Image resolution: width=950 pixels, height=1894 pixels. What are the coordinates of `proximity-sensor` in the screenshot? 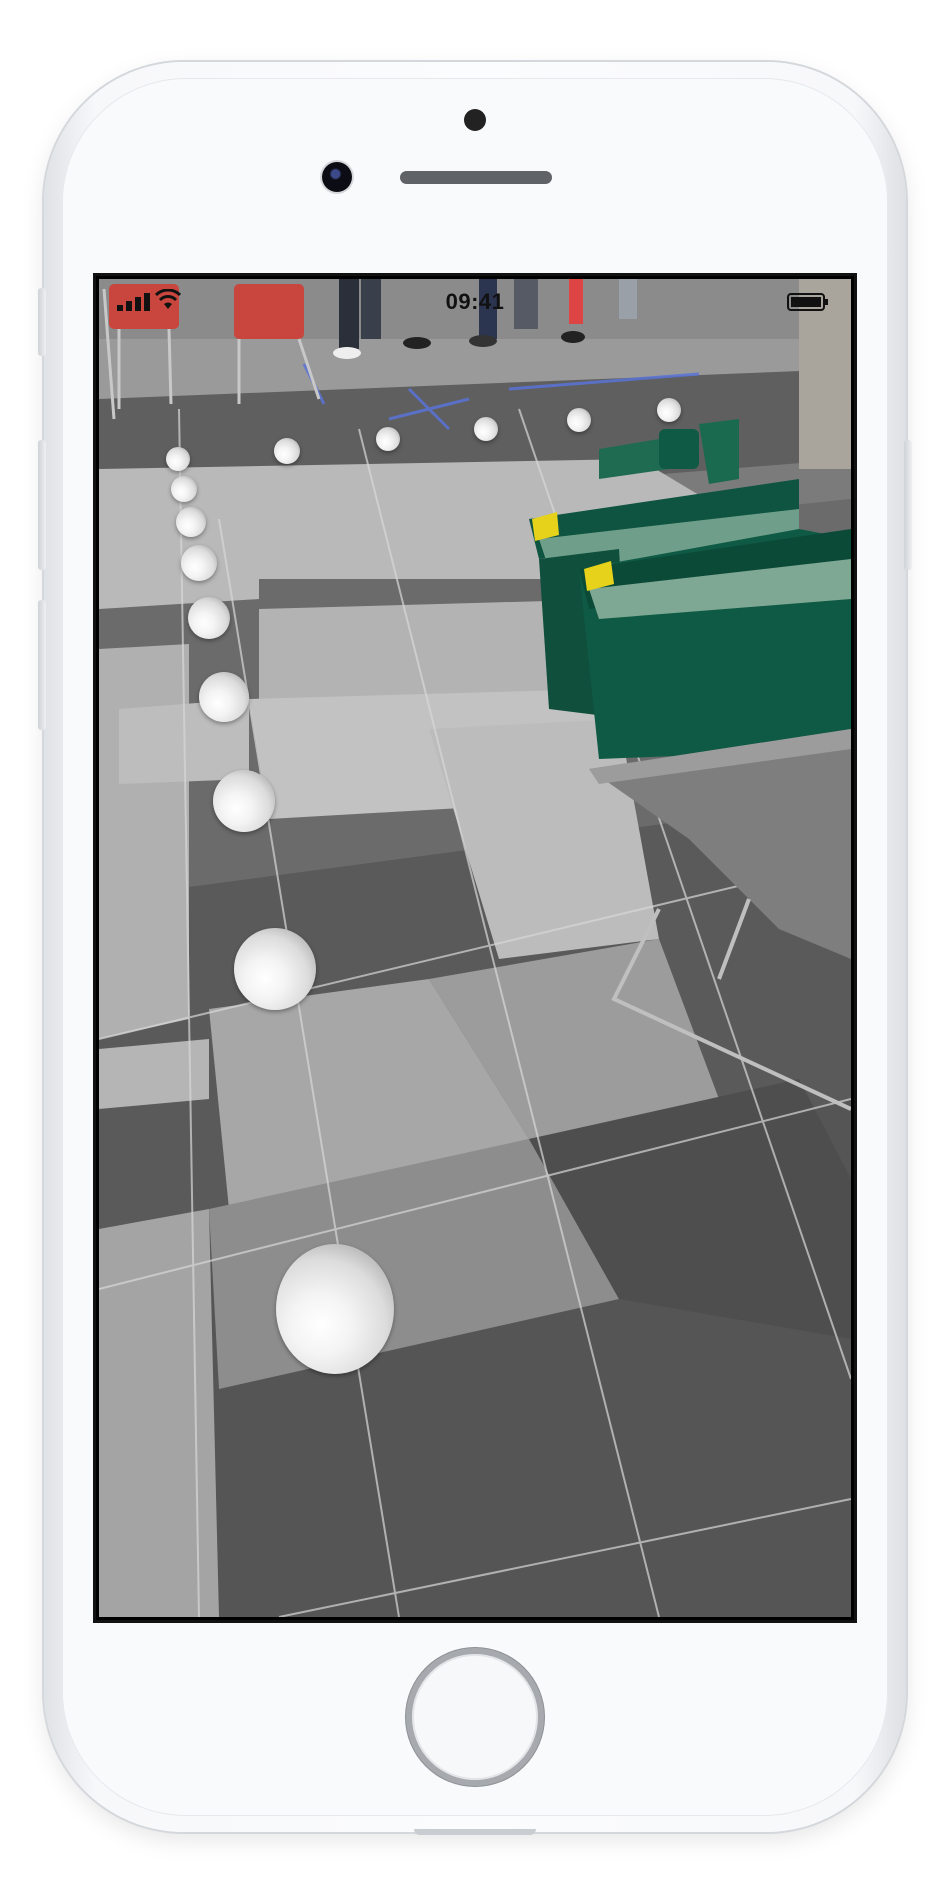 It's located at (475, 120).